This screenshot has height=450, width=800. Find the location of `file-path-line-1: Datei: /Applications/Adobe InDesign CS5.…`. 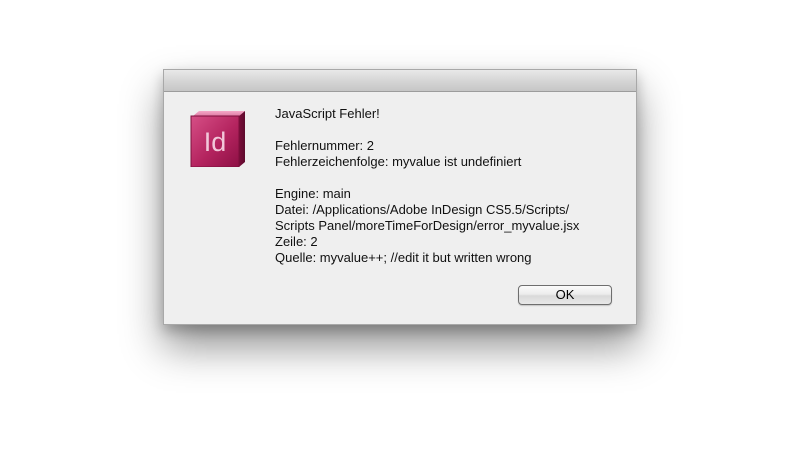

file-path-line-1: Datei: /Applications/Adobe InDesign CS5.… is located at coordinates (422, 209).